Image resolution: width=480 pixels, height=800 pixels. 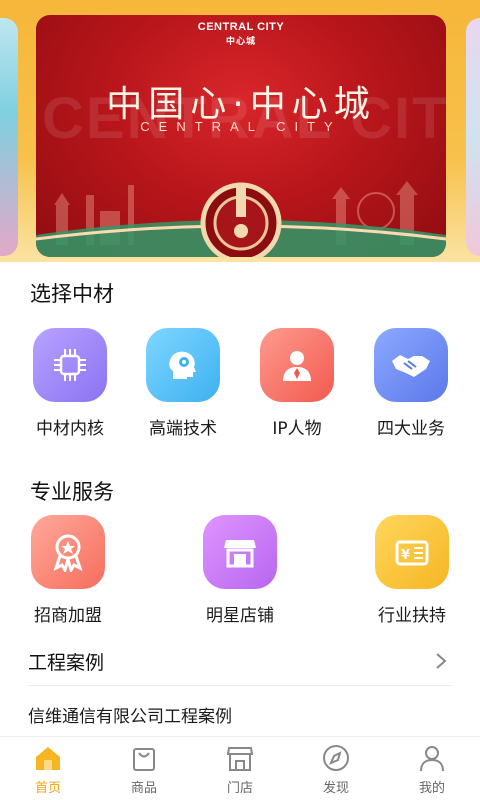 I want to click on section-title-service: 专业服务, so click(x=72, y=492).